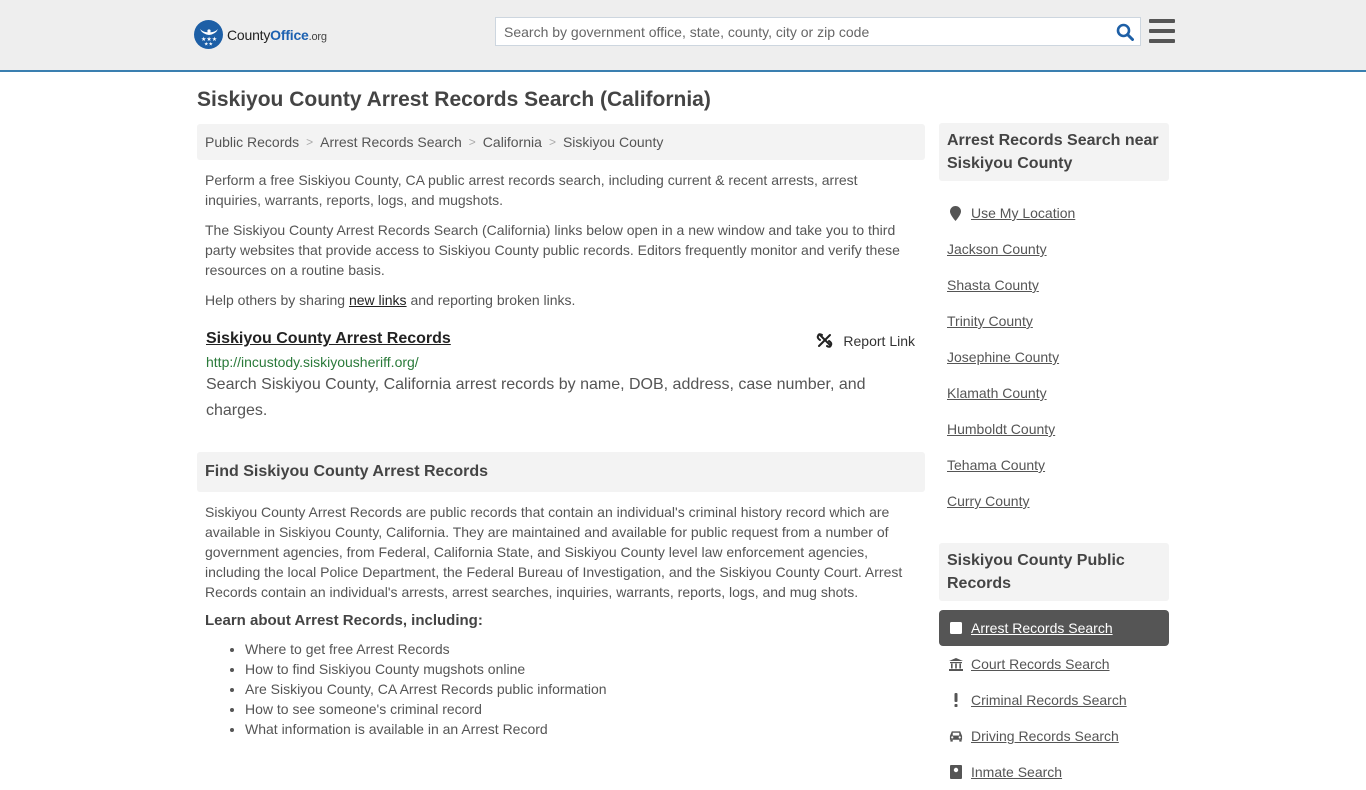 The height and width of the screenshot is (790, 1366). Describe the element at coordinates (312, 362) in the screenshot. I see `result-url: http://incustody.siskiyousheriff.org/` at that location.